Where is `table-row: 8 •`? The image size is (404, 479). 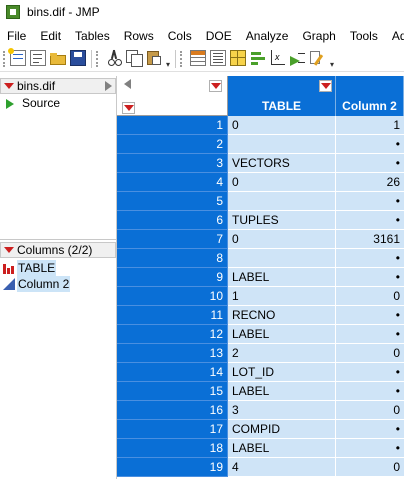 table-row: 8 • is located at coordinates (260, 258).